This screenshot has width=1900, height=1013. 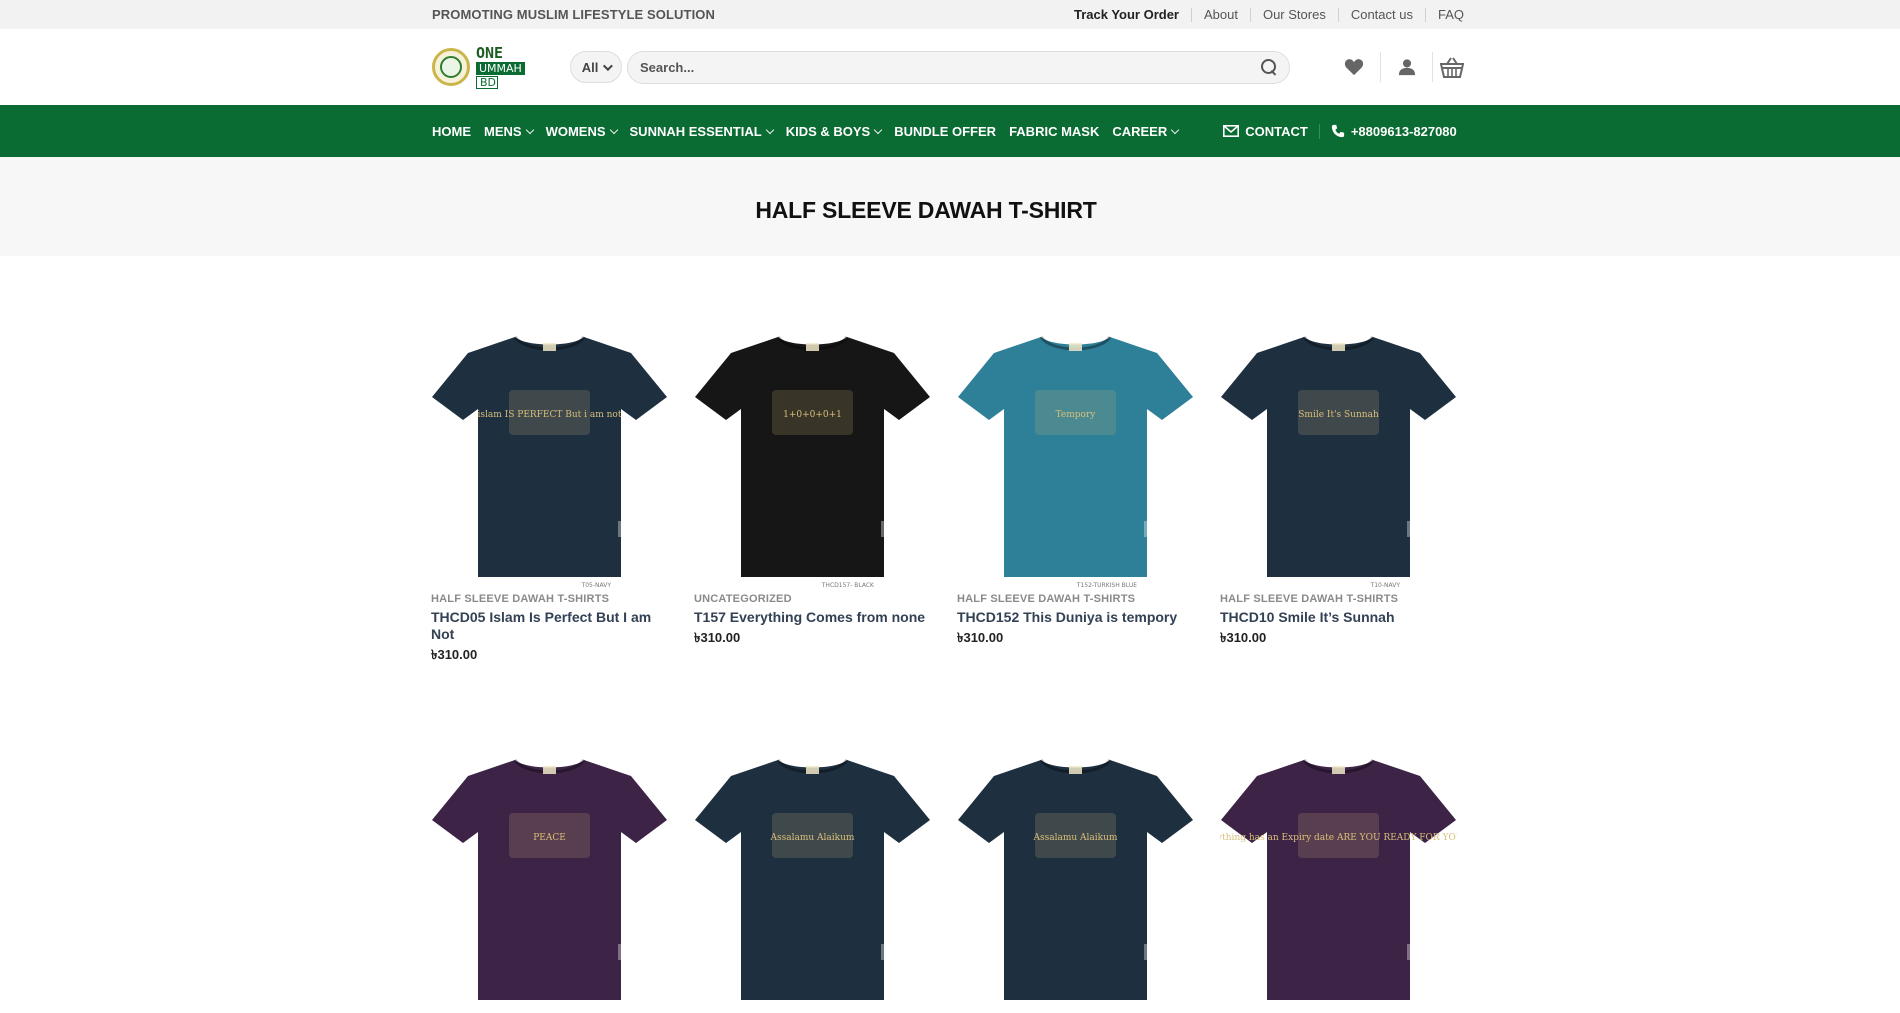 I want to click on shirt-print: Smile It's Sunnah, so click(x=1338, y=412).